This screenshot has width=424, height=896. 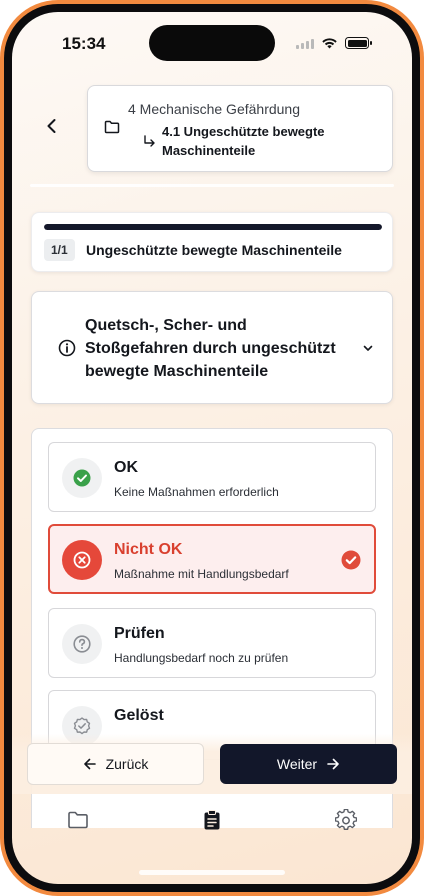 I want to click on badge-check-icon, so click(x=82, y=726).